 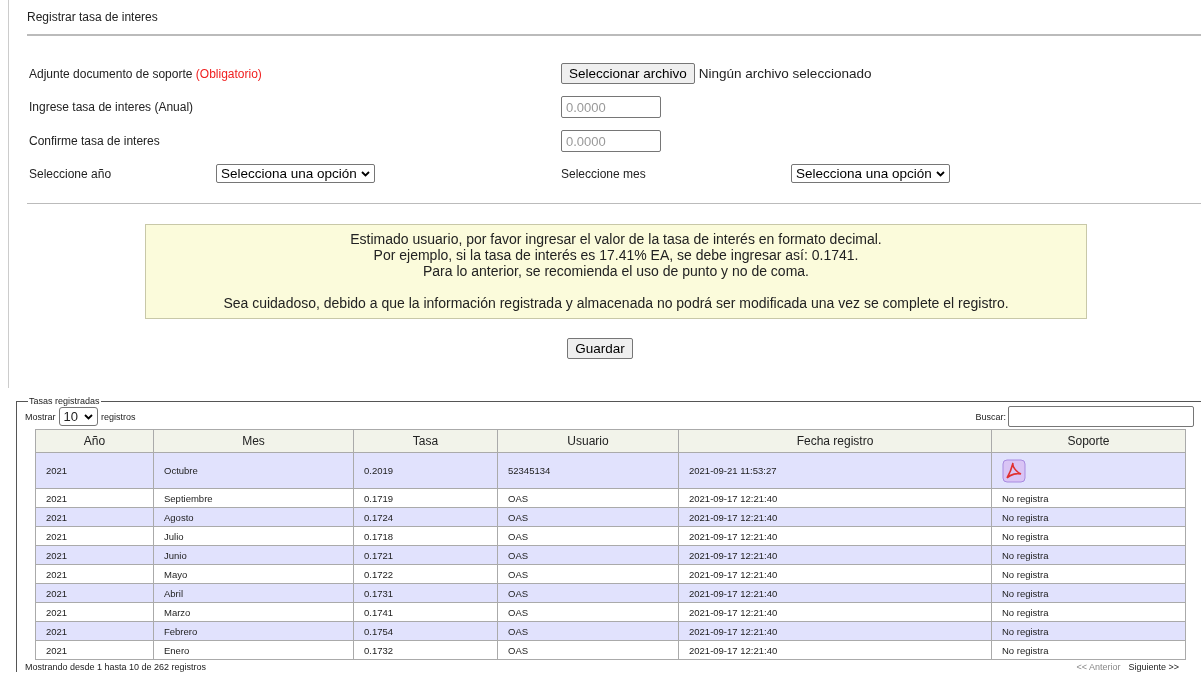 What do you see at coordinates (616, 271) in the screenshot?
I see `notice-text: Para lo anterior, se recomienda el uso de punto y no de coma.` at bounding box center [616, 271].